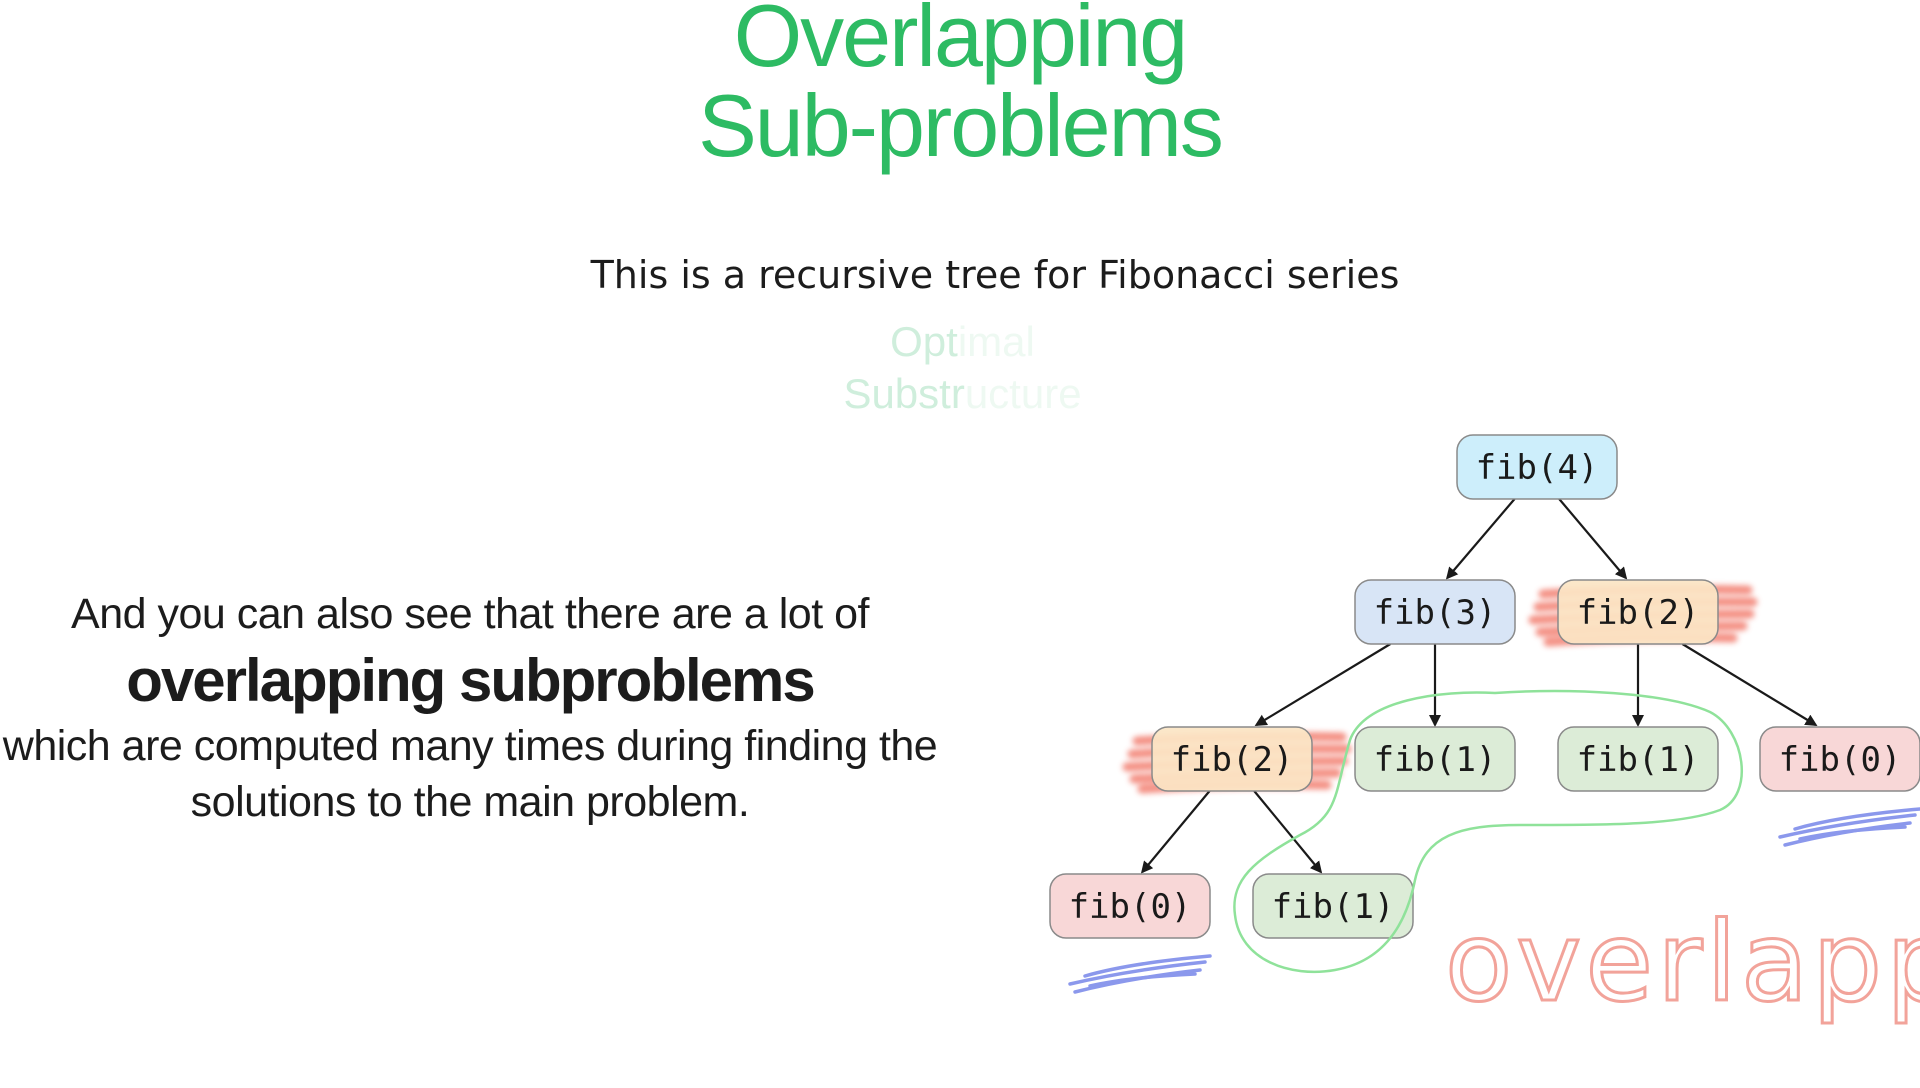 Image resolution: width=1920 pixels, height=1088 pixels. I want to click on tree-node: fib(3), so click(1435, 612).